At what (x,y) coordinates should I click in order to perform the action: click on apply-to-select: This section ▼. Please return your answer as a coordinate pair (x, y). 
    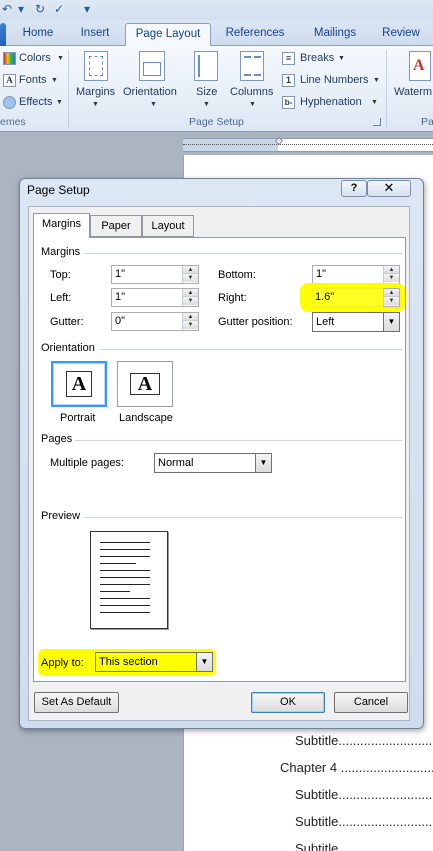
    Looking at the image, I should click on (154, 662).